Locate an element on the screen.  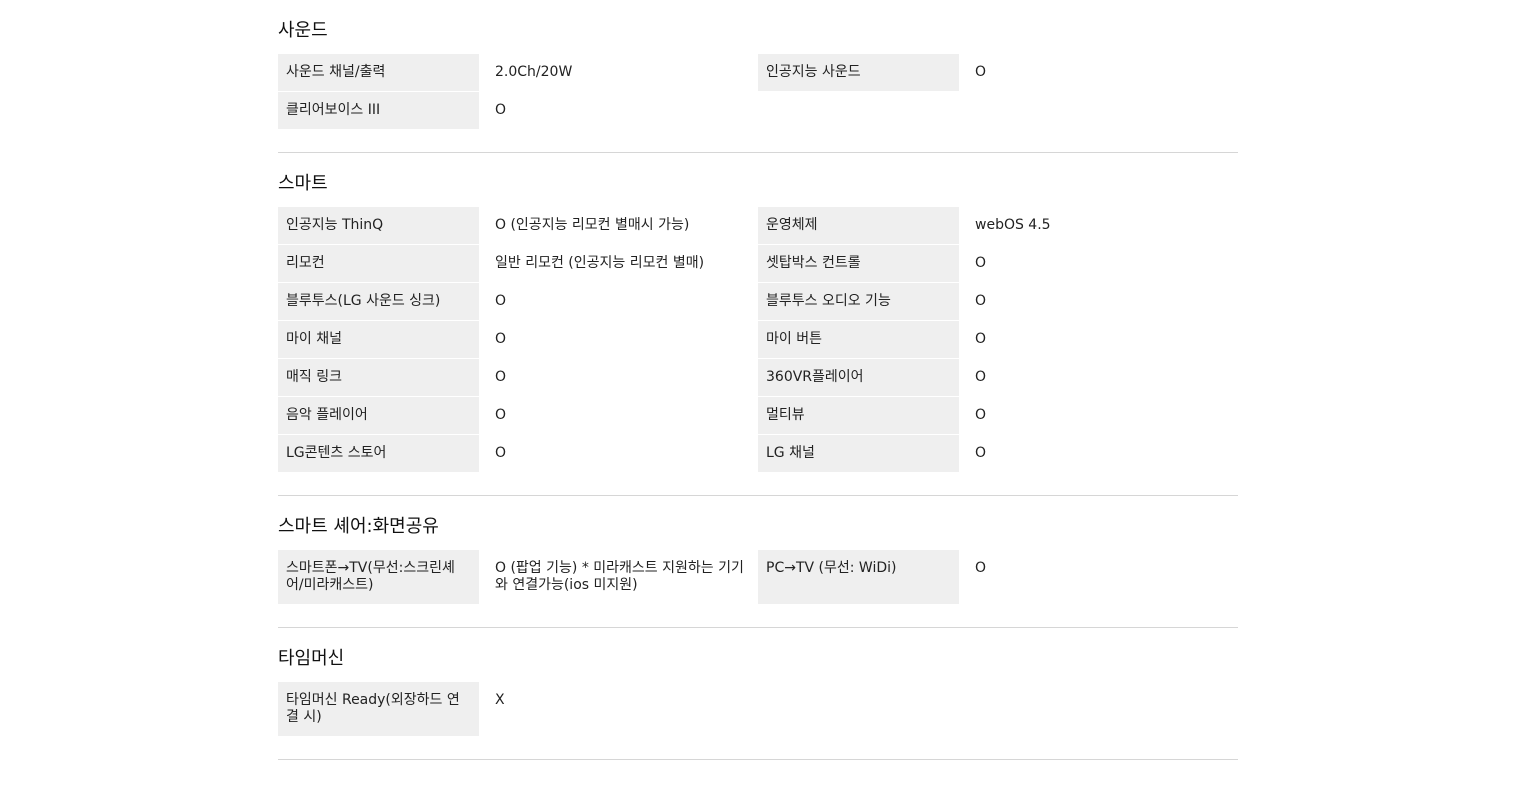
spec-label: 마이 버튼 is located at coordinates (858, 340).